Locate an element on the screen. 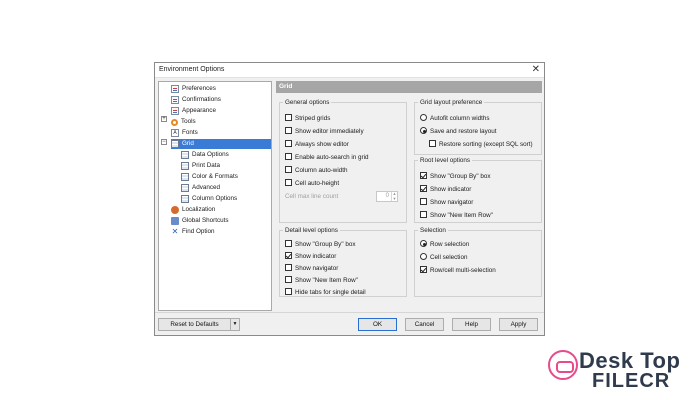 The width and height of the screenshot is (700, 400). window-title: Environment Options is located at coordinates (192, 69).